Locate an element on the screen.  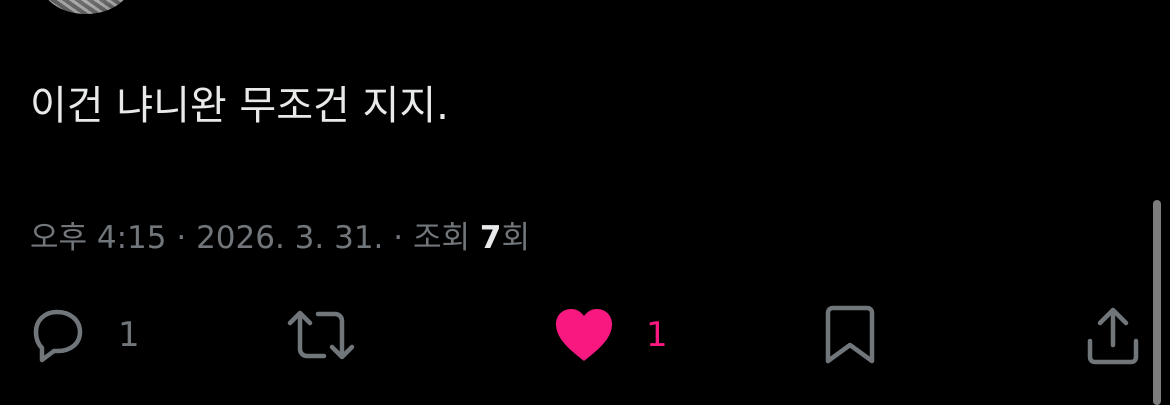
scrollbar is located at coordinates (1157, 302).